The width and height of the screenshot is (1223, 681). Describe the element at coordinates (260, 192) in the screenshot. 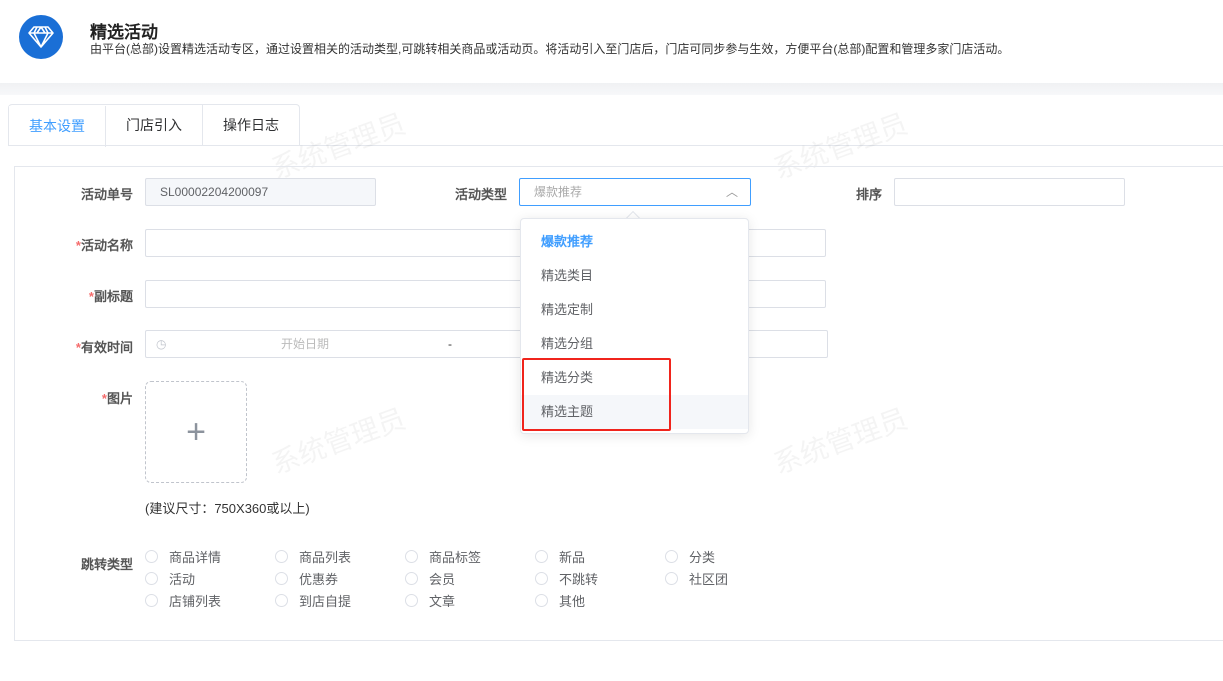

I see `order-no-input: SL00002204200097` at that location.